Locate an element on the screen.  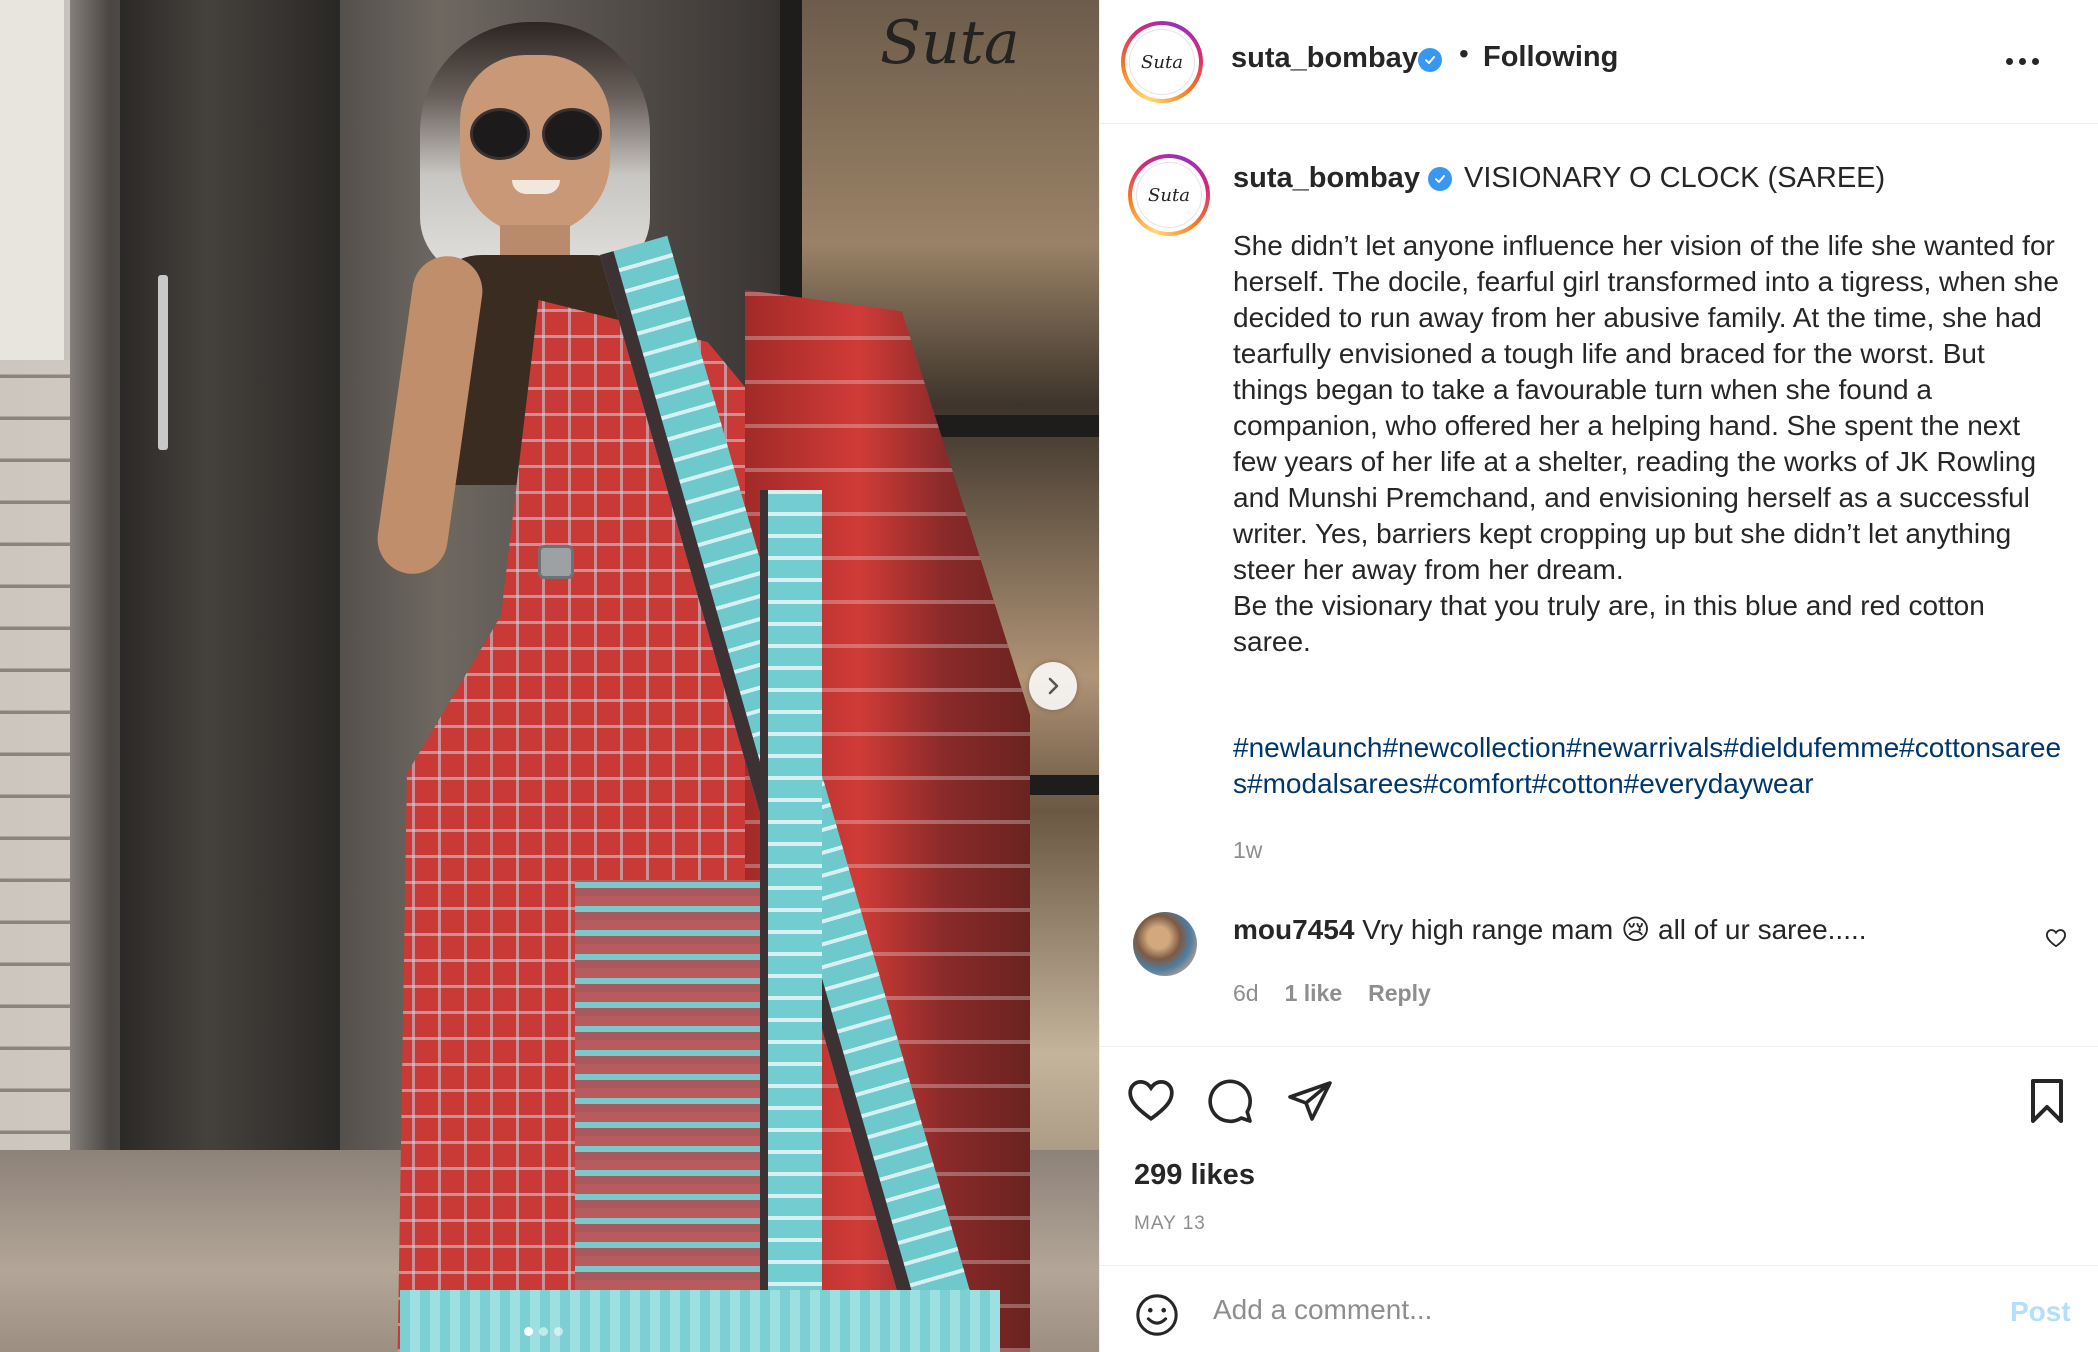
likes-count: 299 likes is located at coordinates (1194, 1175).